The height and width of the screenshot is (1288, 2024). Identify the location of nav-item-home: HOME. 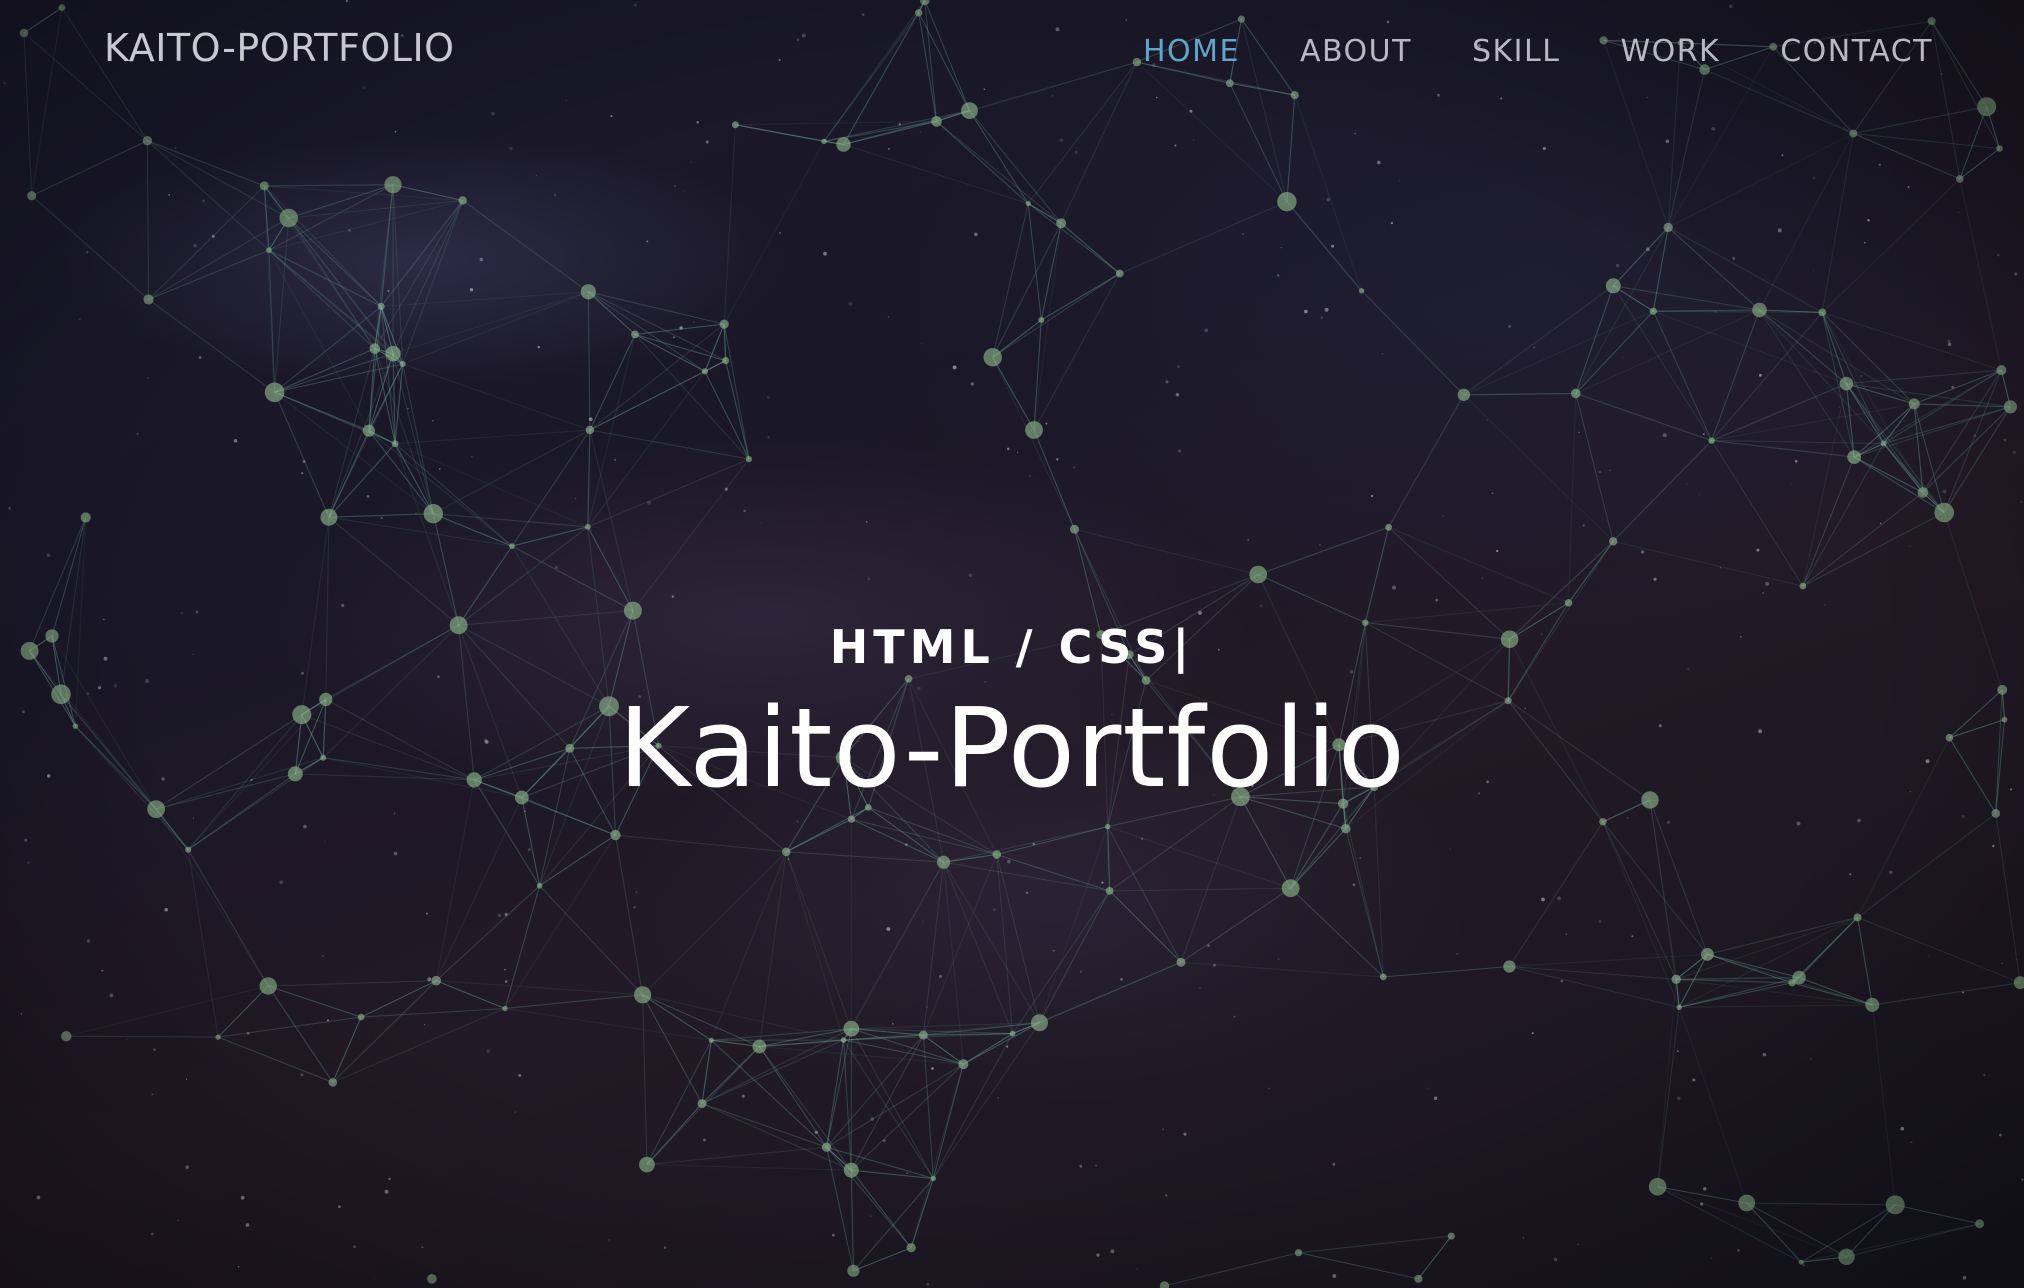
(1191, 51).